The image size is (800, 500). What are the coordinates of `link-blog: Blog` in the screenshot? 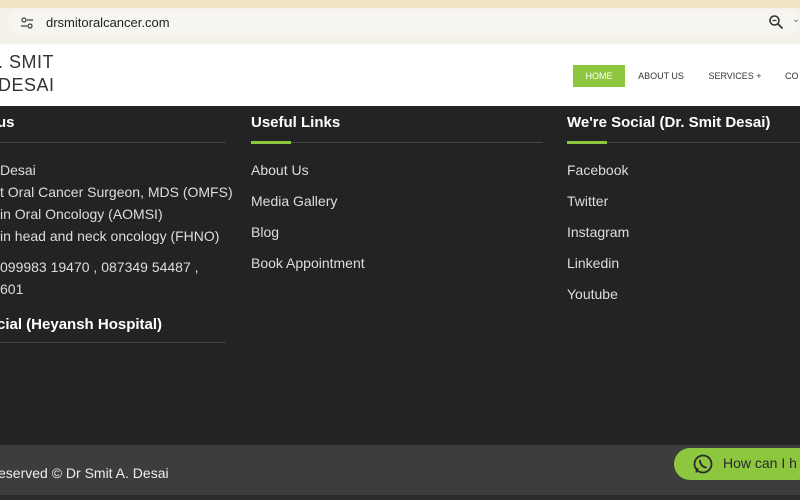 It's located at (265, 232).